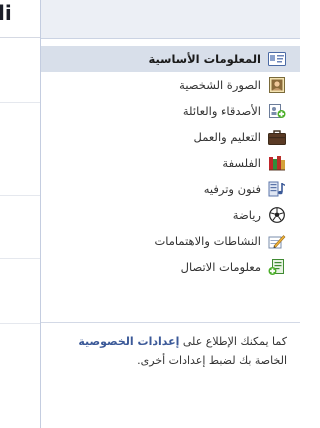 The image size is (320, 428). What do you see at coordinates (6, 13) in the screenshot?
I see `main-heading-fragment: li` at bounding box center [6, 13].